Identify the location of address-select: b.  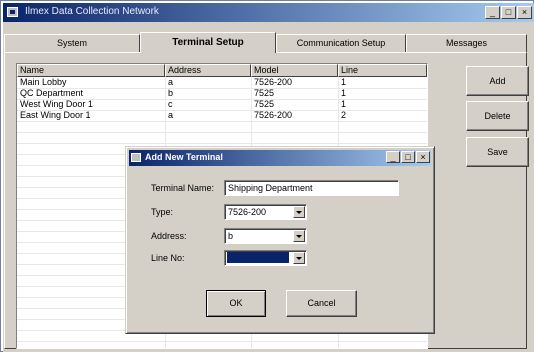
(265, 236).